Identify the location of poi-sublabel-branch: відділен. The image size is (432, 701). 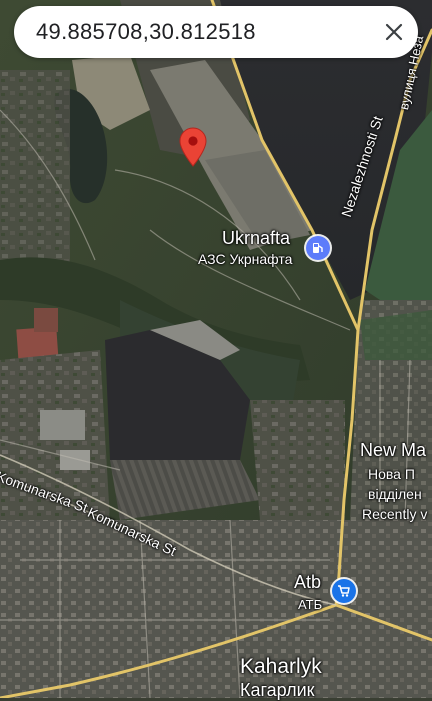
(395, 494).